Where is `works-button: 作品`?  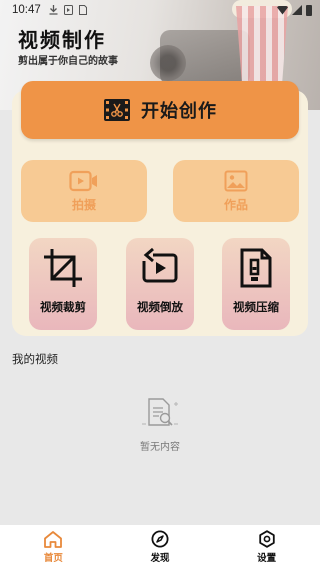
works-button: 作品 is located at coordinates (236, 191).